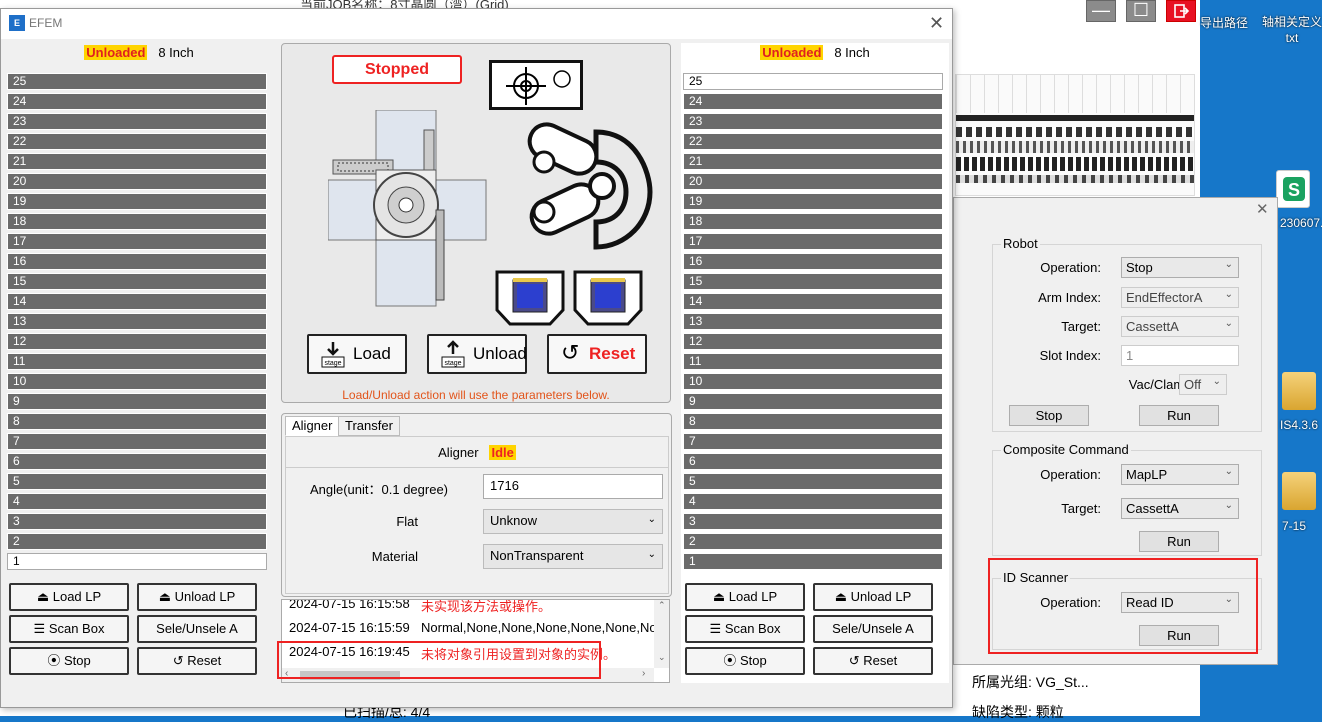 Image resolution: width=1322 pixels, height=722 pixels. I want to click on composite-operation-select: MapLP ⌄, so click(1180, 474).